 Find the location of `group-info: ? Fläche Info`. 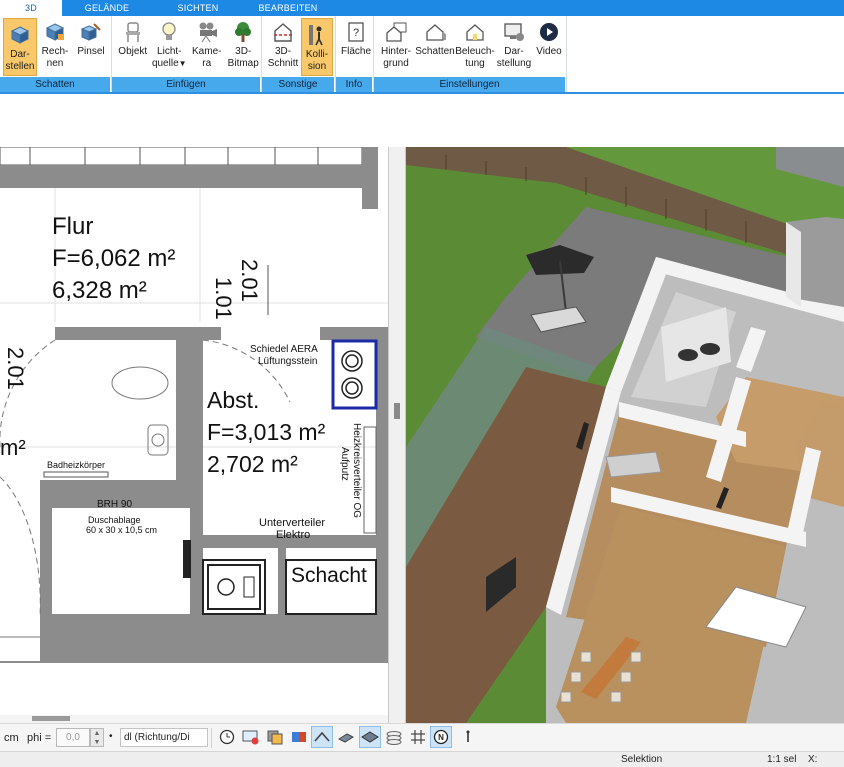

group-info: ? Fläche Info is located at coordinates (355, 54).